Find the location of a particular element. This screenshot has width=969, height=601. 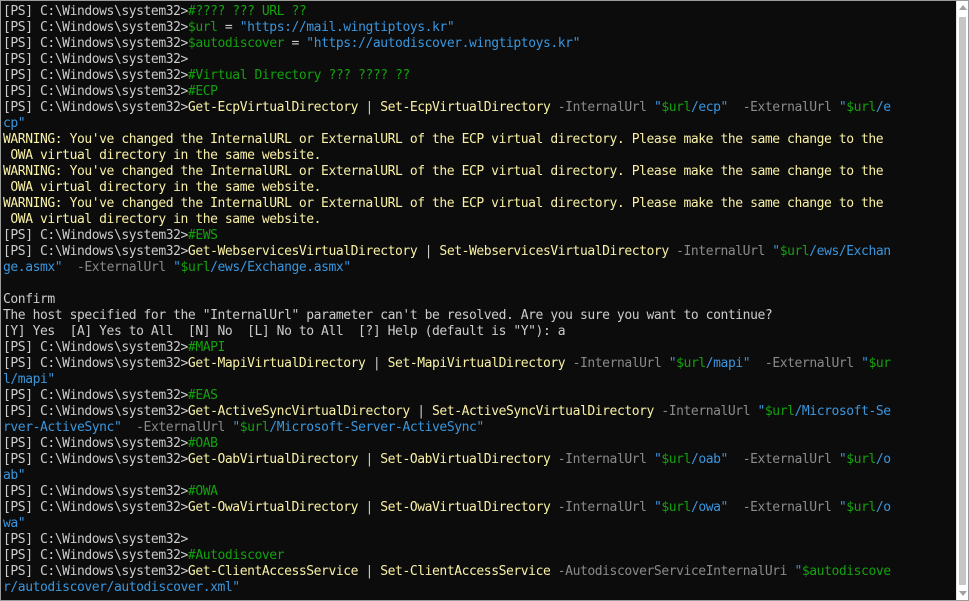

console-string-text: rver-ActiveSync" is located at coordinates (62, 427).